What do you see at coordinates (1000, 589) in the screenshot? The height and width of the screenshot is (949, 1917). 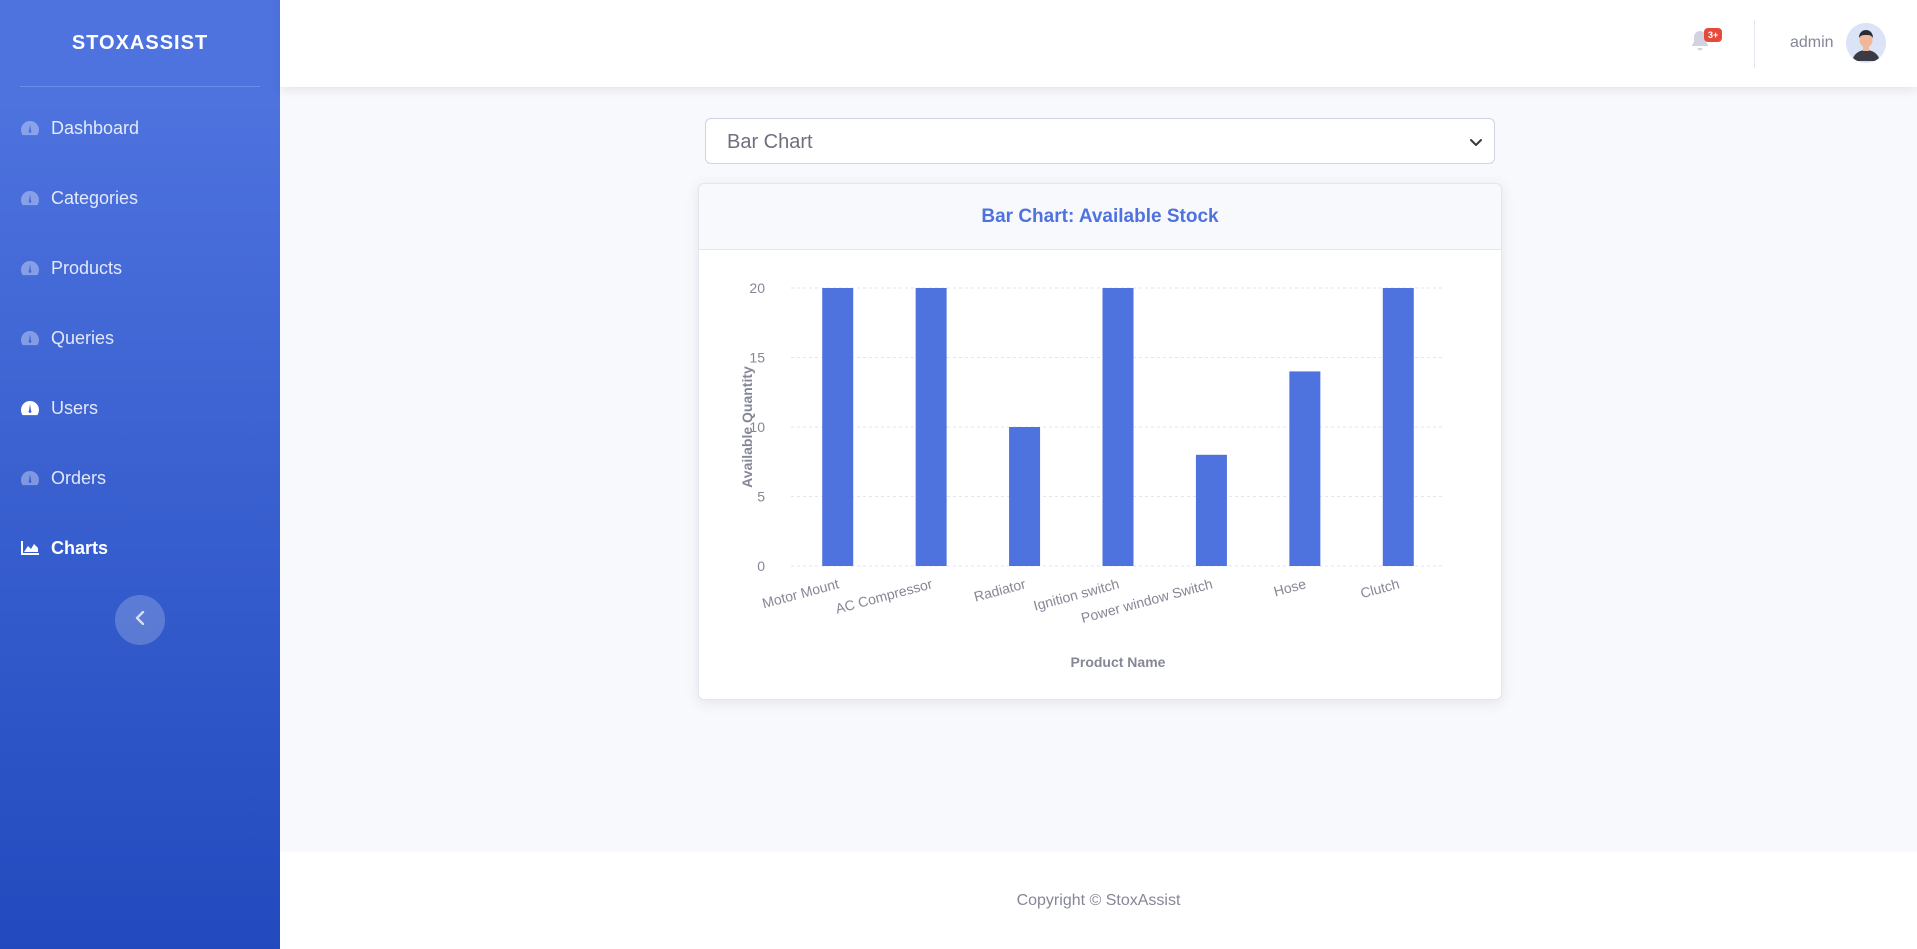 I see `x-tick-label: Radiator` at bounding box center [1000, 589].